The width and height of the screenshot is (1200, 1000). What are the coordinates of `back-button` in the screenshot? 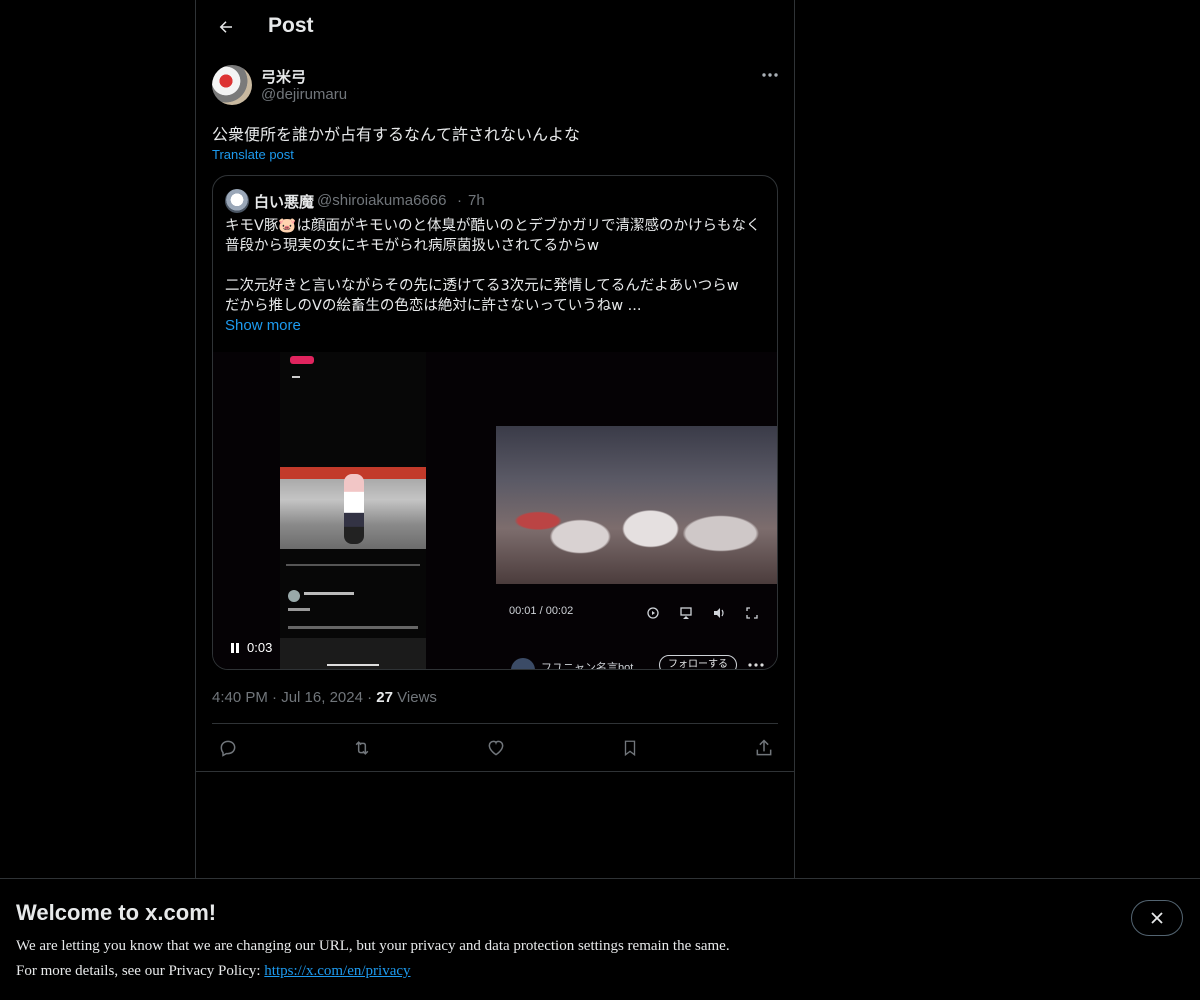 It's located at (226, 27).